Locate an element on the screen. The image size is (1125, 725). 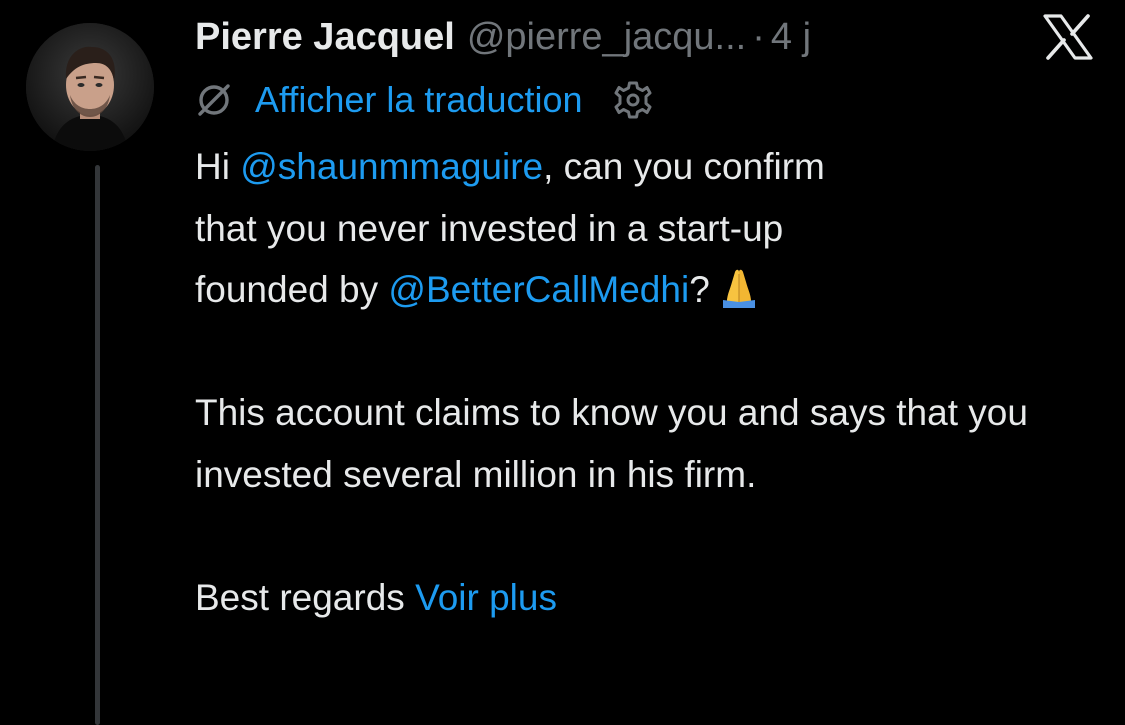
show-more-link: Voir plus is located at coordinates (486, 597).